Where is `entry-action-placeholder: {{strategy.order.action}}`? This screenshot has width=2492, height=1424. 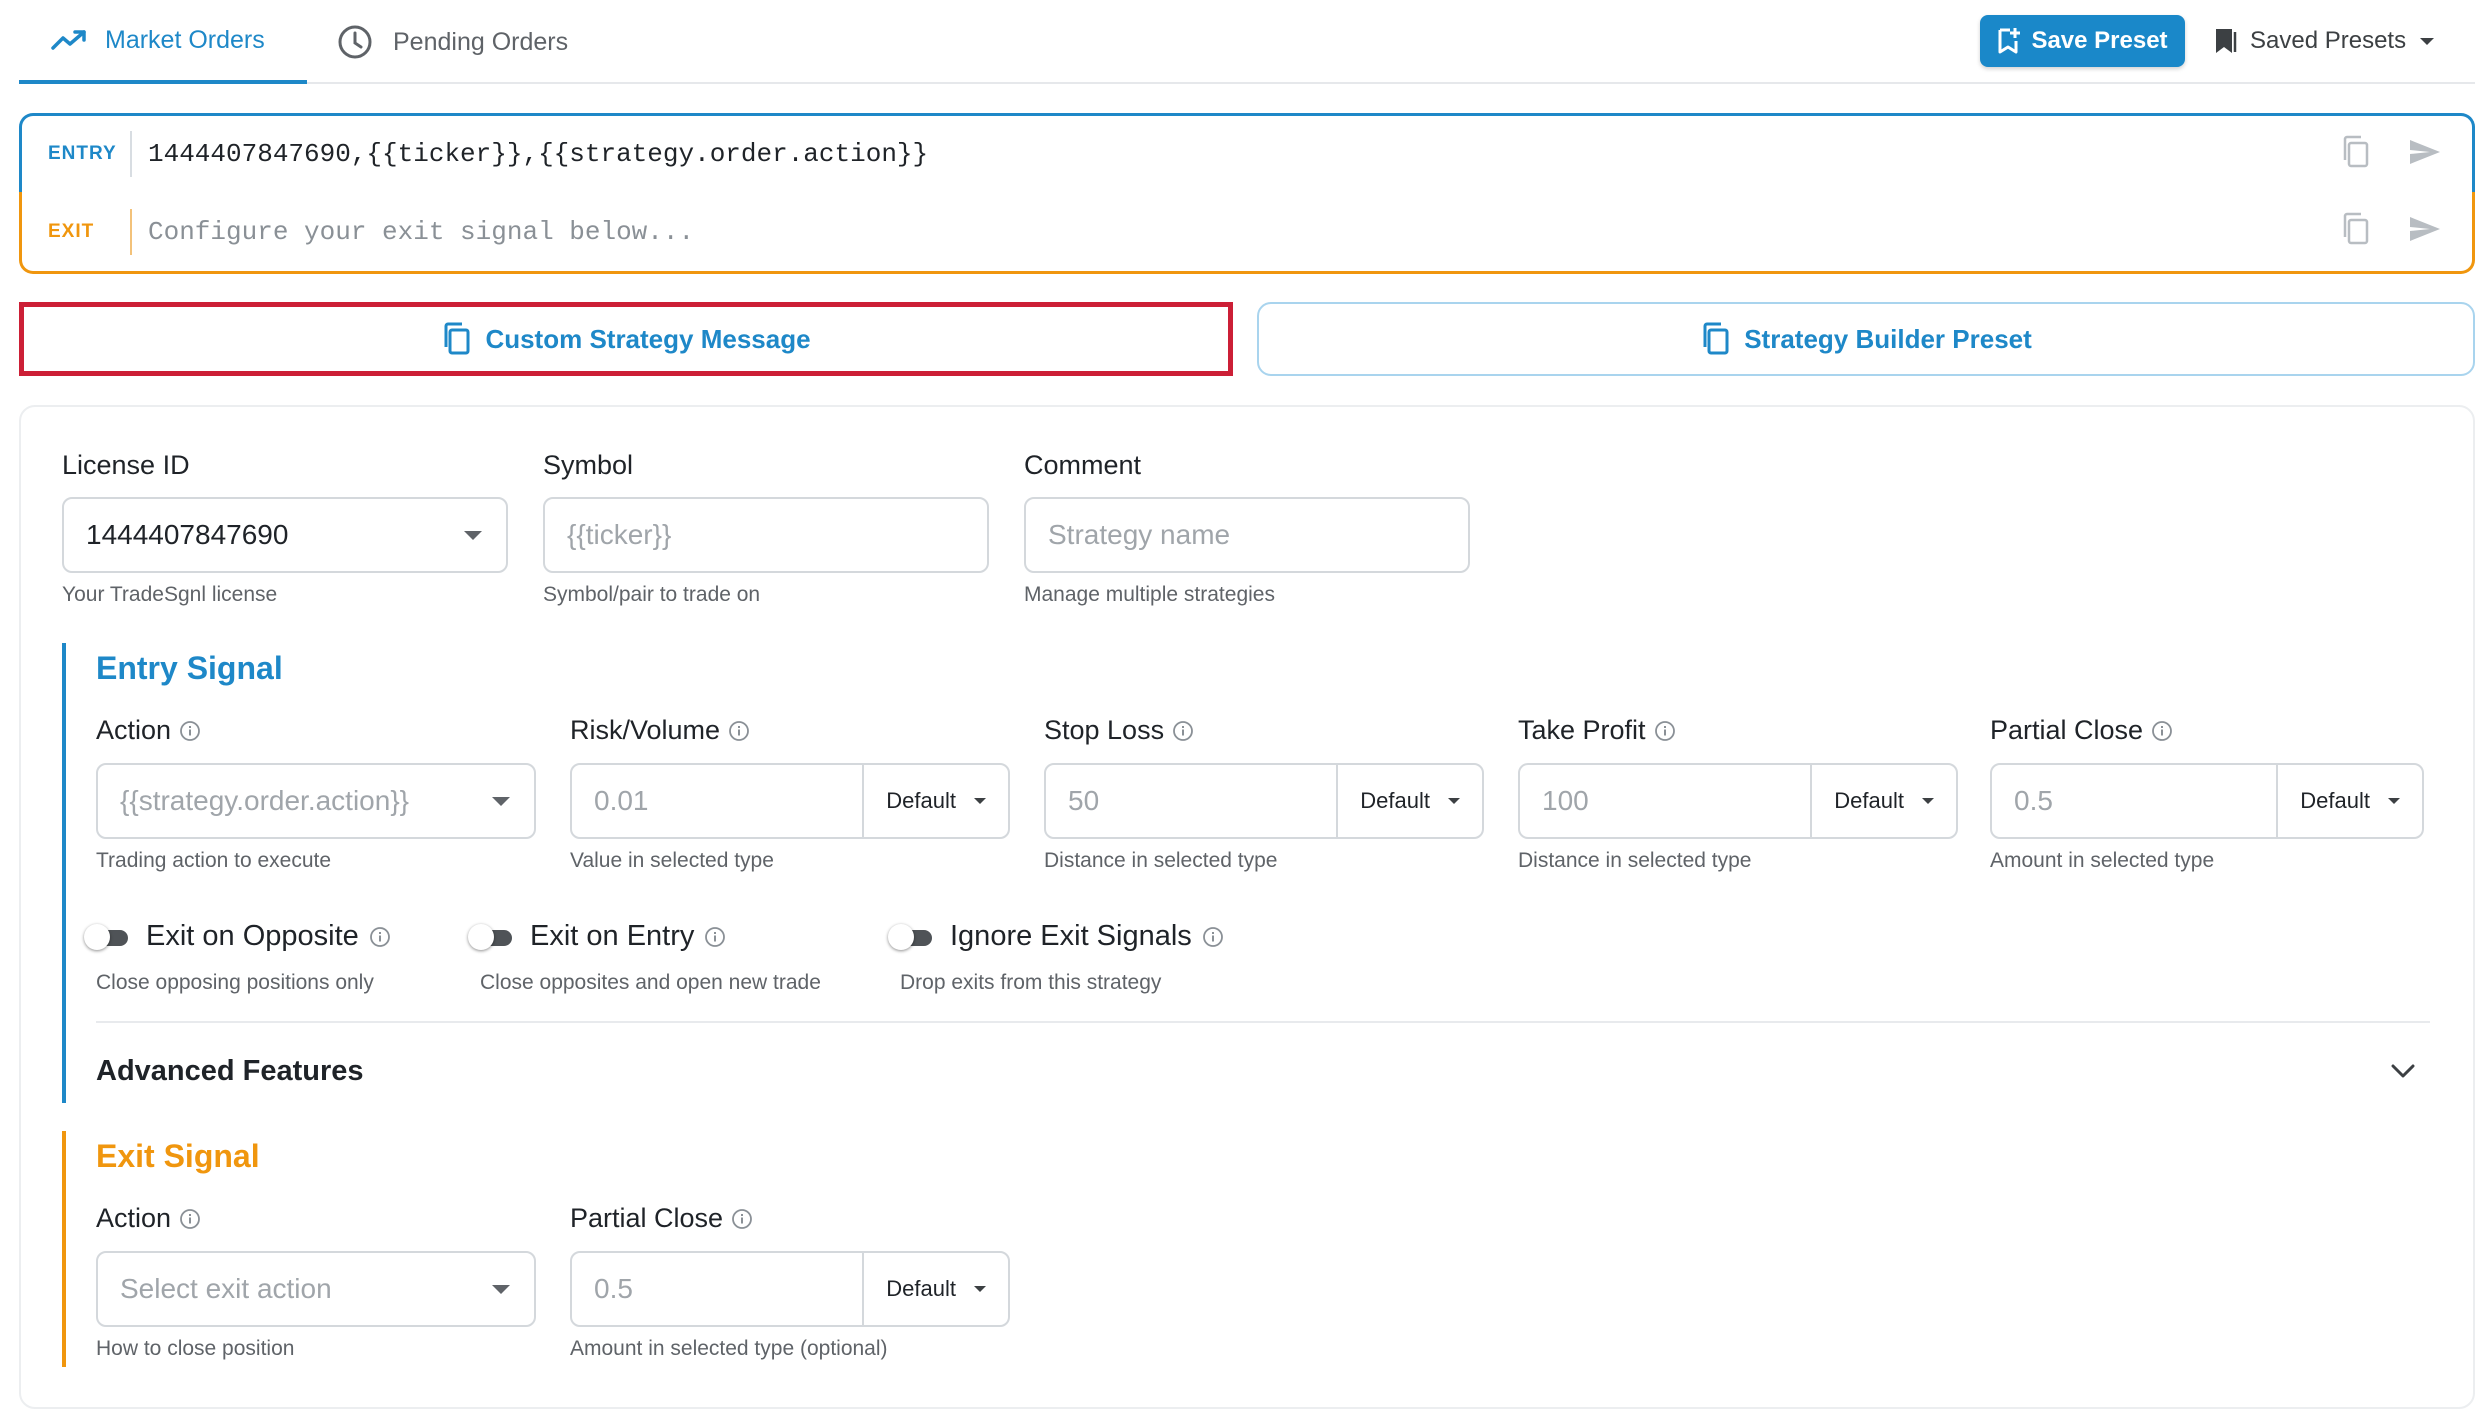 entry-action-placeholder: {{strategy.order.action}} is located at coordinates (265, 800).